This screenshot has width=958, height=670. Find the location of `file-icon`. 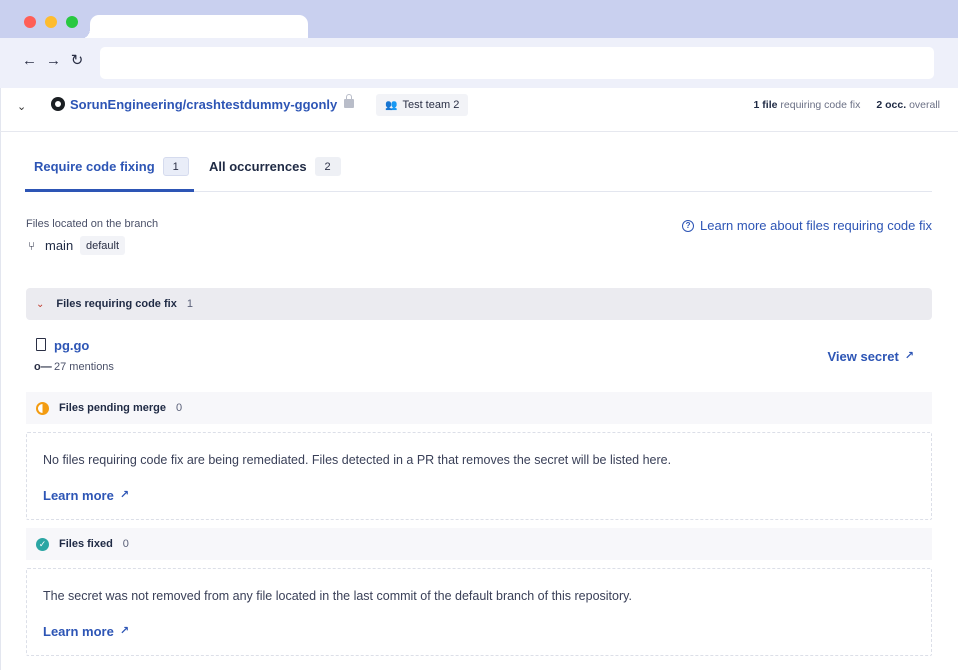

file-icon is located at coordinates (41, 344).